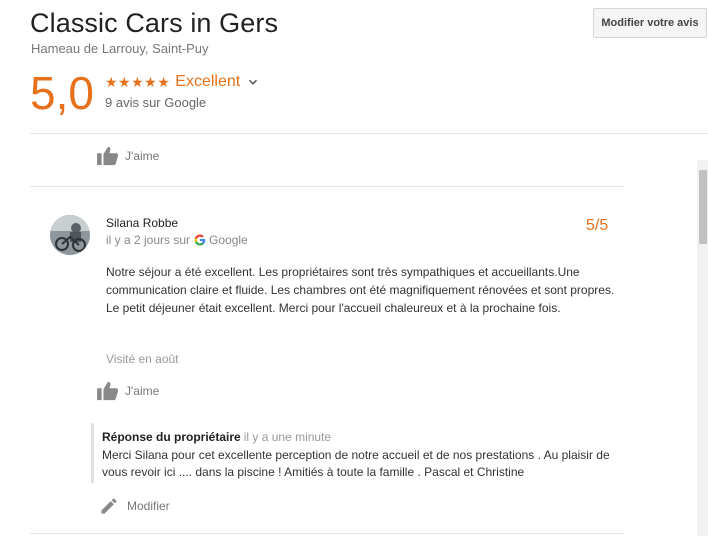 The image size is (708, 536). I want to click on rating-stars: ★★★★★, so click(138, 81).